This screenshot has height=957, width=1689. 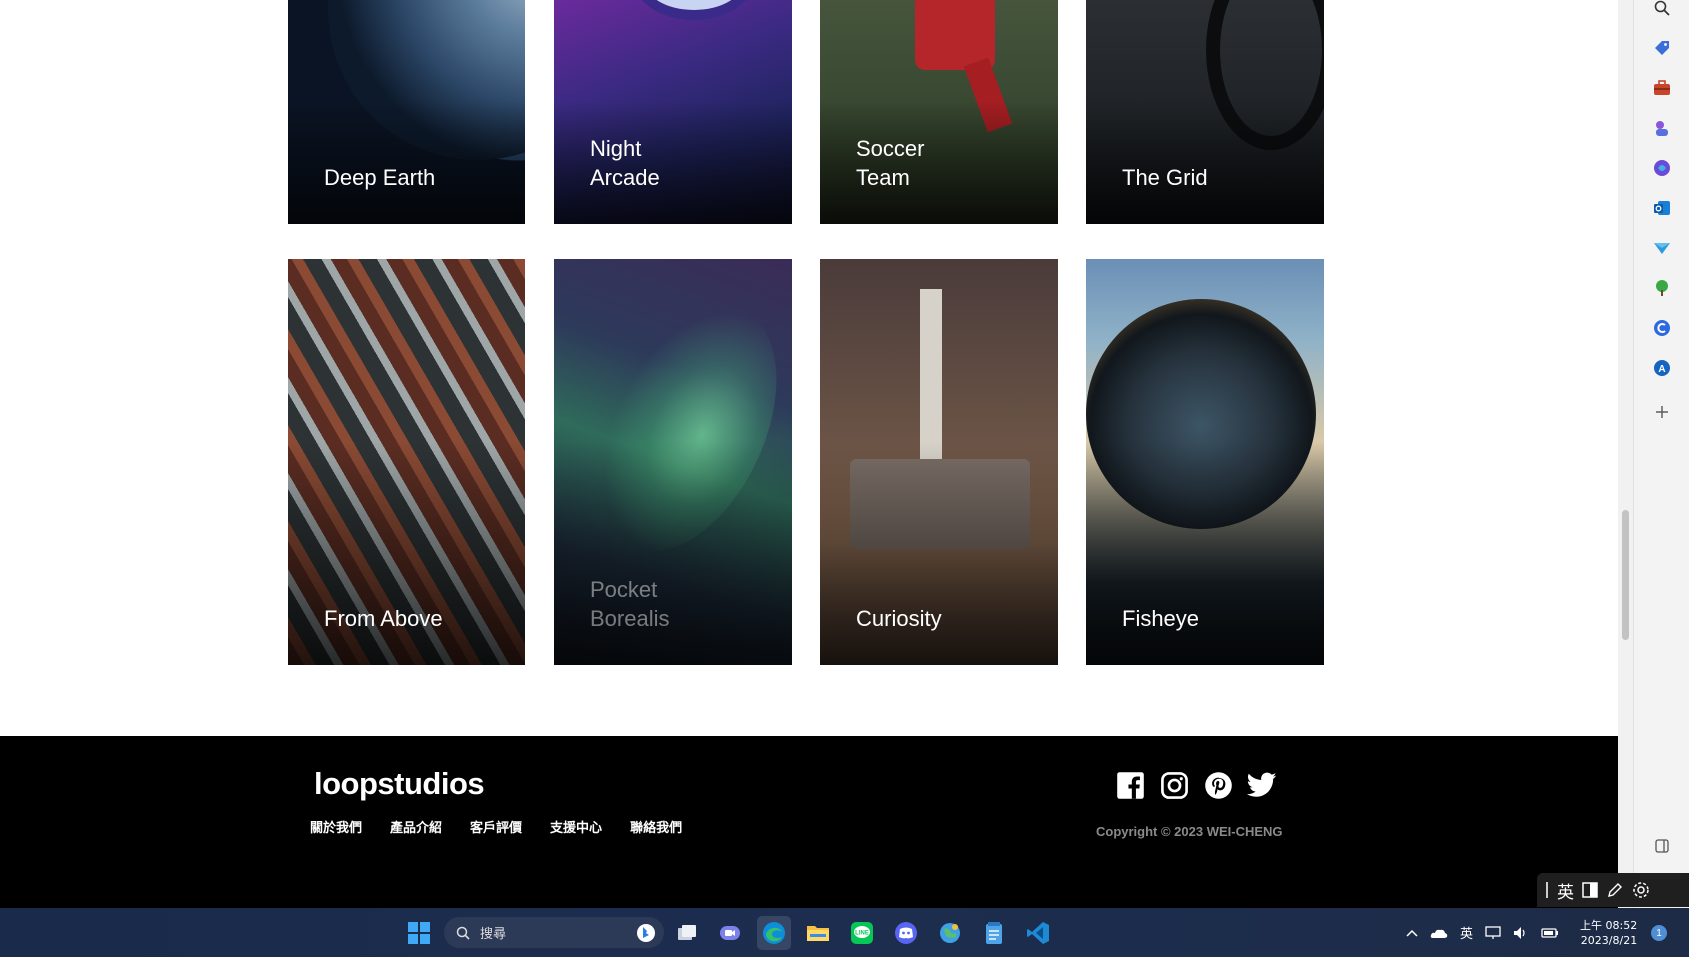 What do you see at coordinates (673, 462) in the screenshot?
I see `card-pocket-borealis: Pocket Borealis` at bounding box center [673, 462].